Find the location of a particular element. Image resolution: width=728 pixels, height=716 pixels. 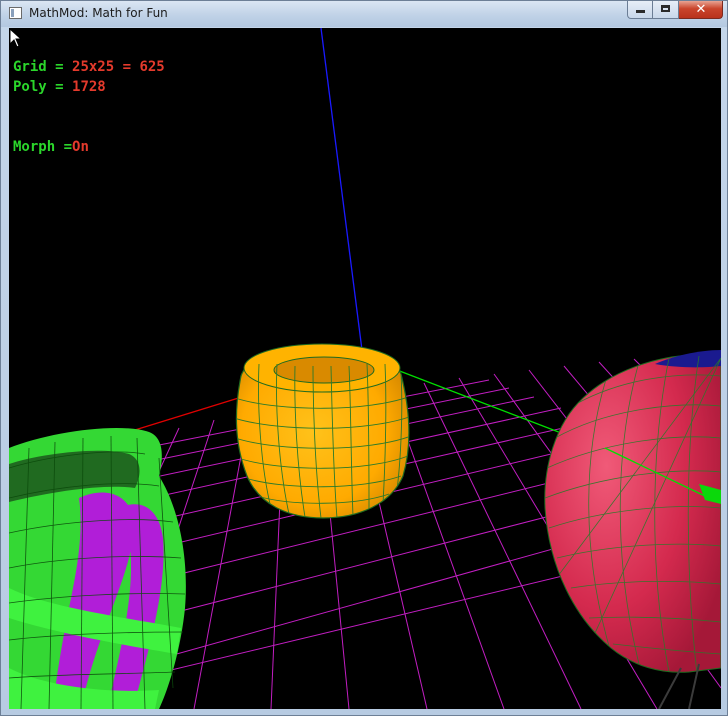

poly-value: 1728 is located at coordinates (89, 87).